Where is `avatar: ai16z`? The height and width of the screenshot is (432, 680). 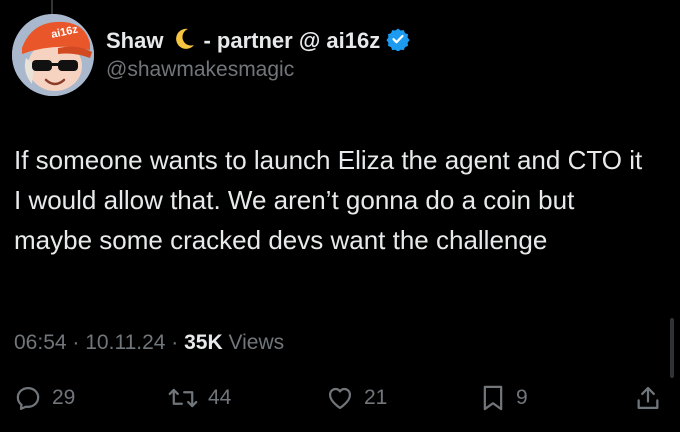
avatar: ai16z is located at coordinates (53, 55).